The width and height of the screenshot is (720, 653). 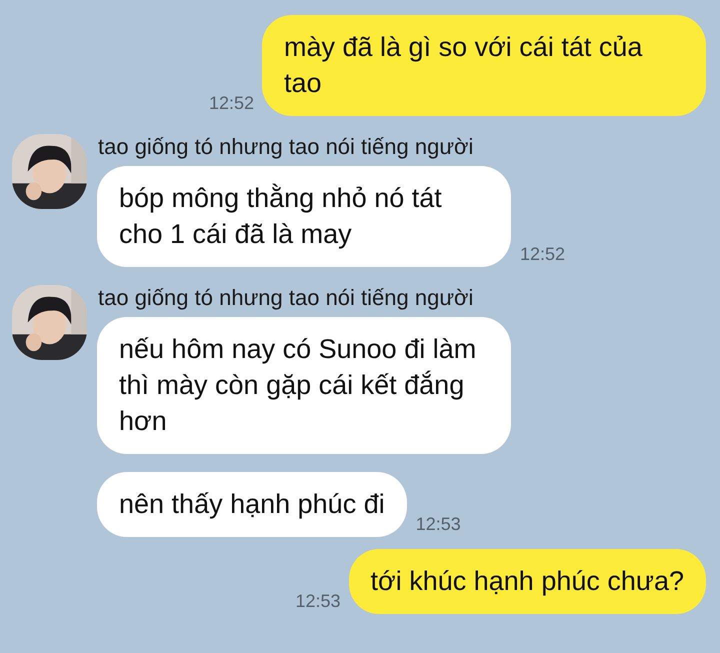 I want to click on message-bubble: nếu hôm nay có Sunoo đi làm thì mày còn gặp cái kết đắng hơn, so click(x=304, y=385).